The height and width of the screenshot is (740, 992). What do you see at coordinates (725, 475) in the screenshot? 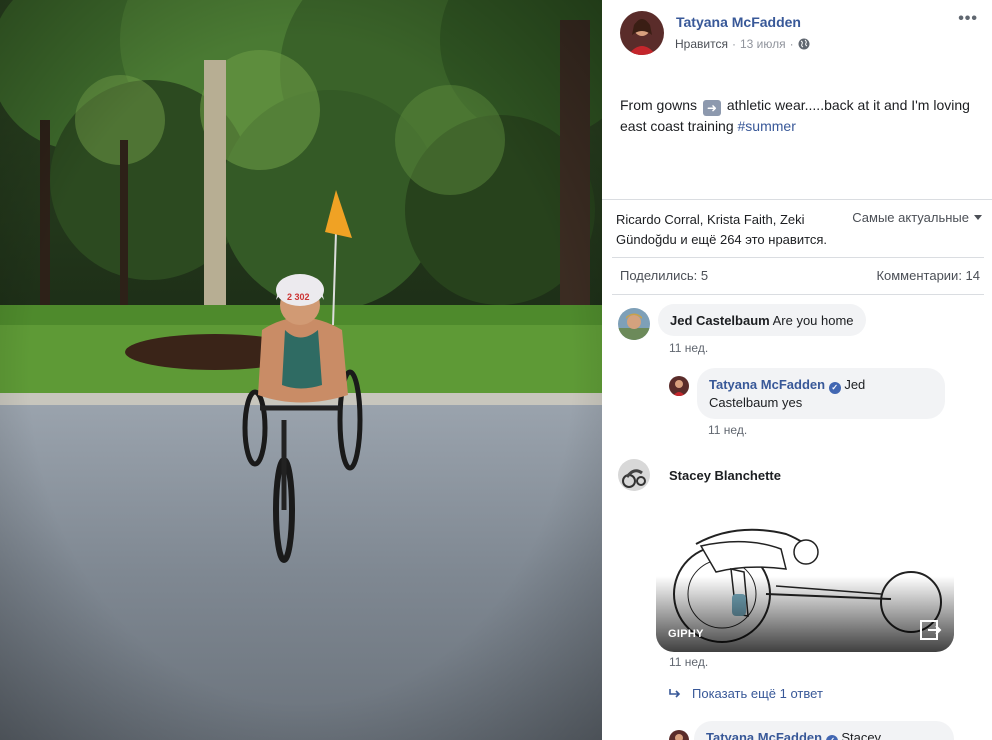
I see `comment-author: Stacey Blanchette` at bounding box center [725, 475].